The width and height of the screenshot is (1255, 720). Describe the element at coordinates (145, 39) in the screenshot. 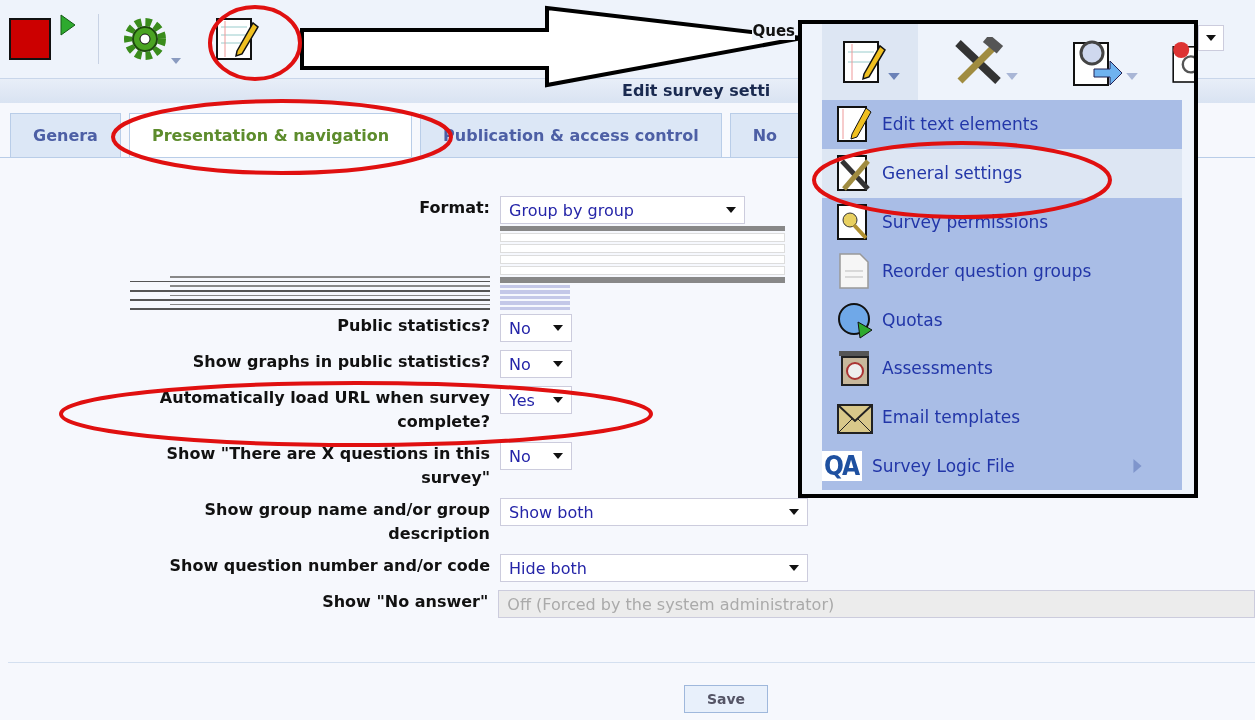

I see `gear-icon` at that location.